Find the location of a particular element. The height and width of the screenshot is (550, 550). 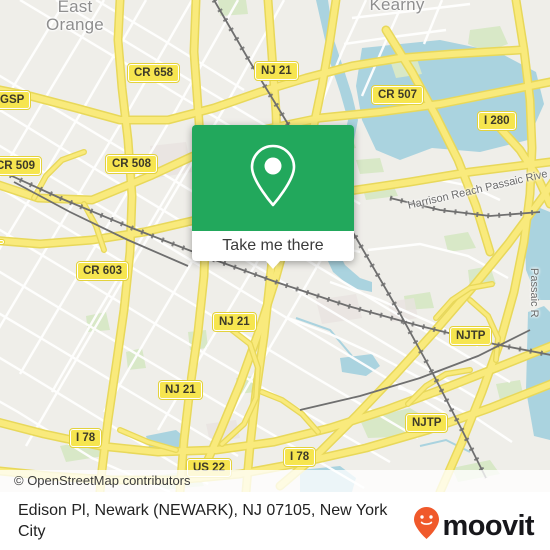

popup-icon-area is located at coordinates (273, 178).